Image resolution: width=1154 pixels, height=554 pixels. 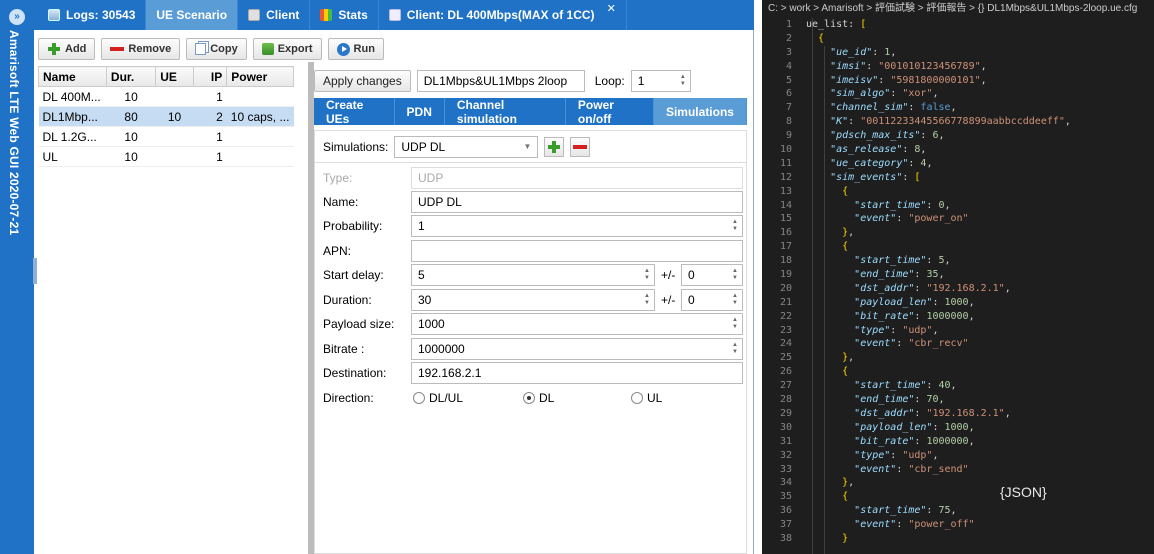 I want to click on code-line: 27 "start_time": 40,, so click(x=958, y=386).